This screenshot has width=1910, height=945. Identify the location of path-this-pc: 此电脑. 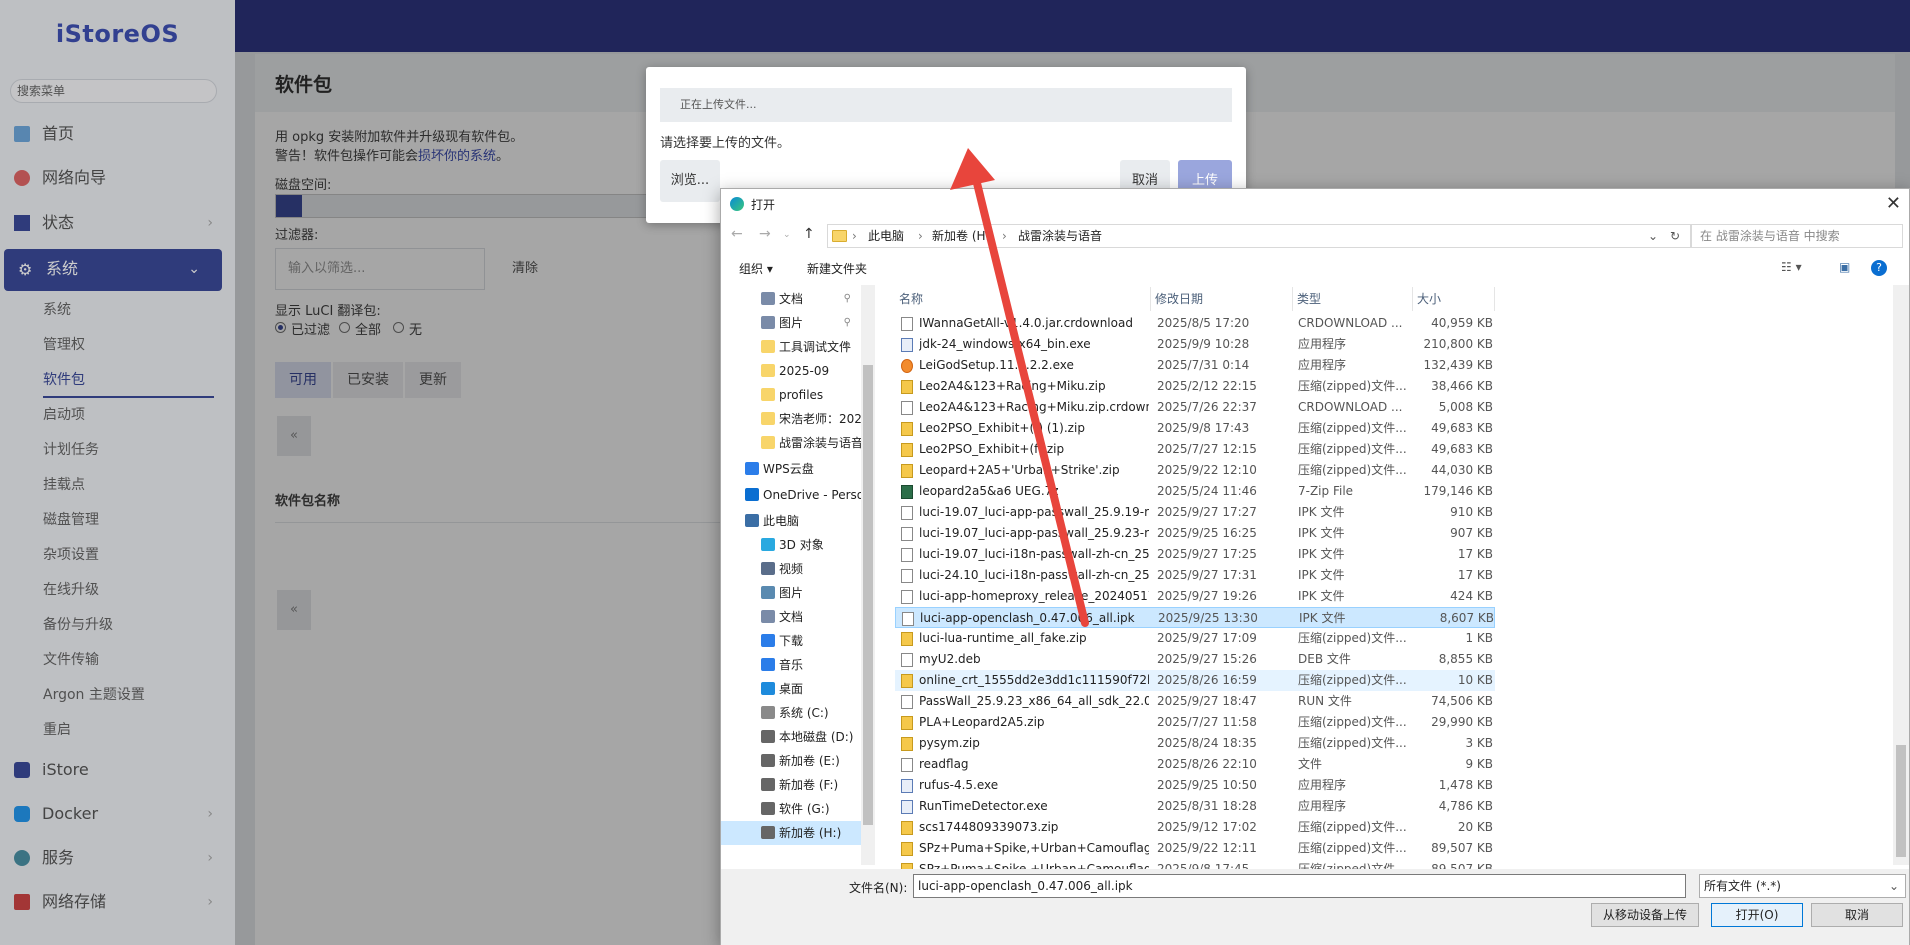
(886, 236).